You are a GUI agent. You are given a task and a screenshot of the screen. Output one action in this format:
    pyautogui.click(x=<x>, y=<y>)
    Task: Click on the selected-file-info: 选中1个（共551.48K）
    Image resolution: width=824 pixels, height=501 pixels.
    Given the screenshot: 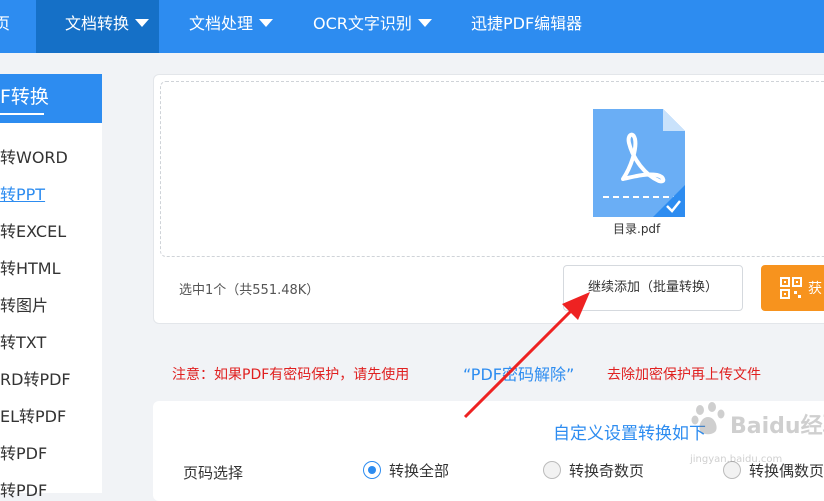 What is the action you would take?
    pyautogui.click(x=249, y=290)
    